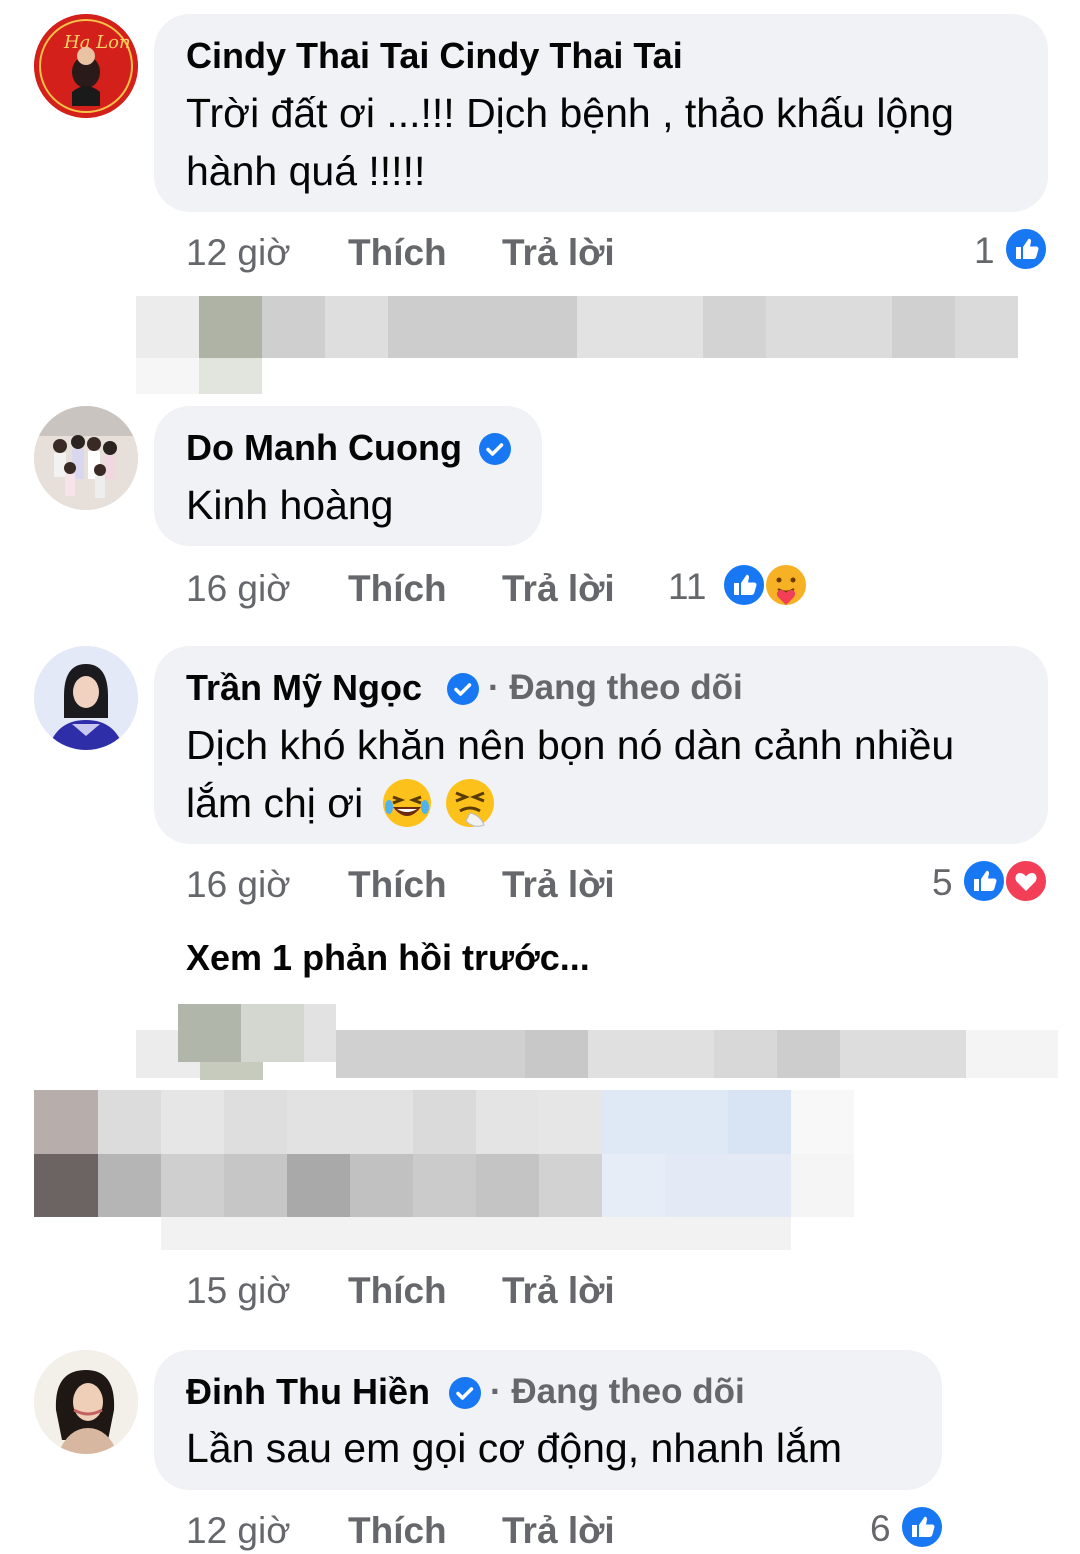  I want to click on reaction-count: 11, so click(687, 587).